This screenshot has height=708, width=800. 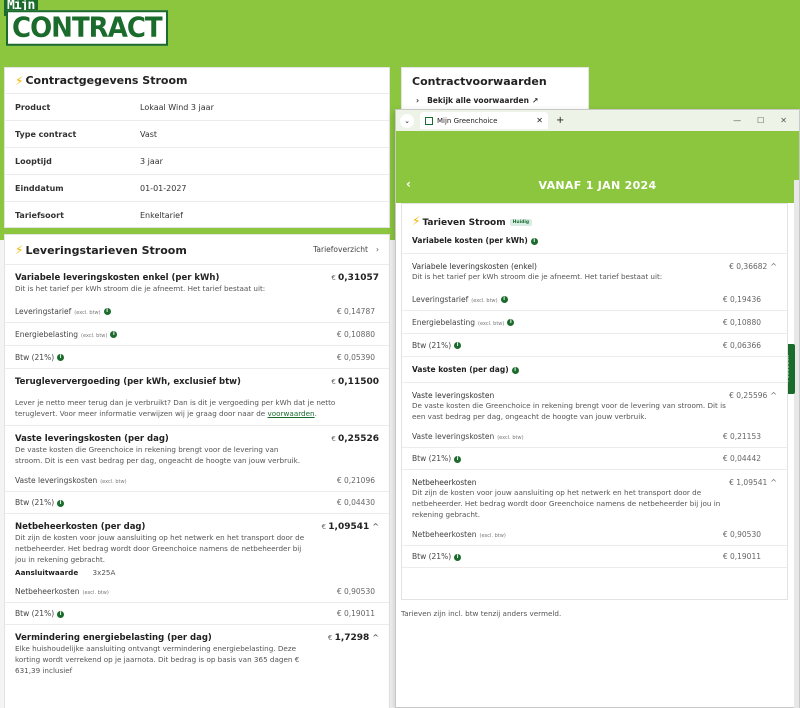 I want to click on rate-row-value: € 0,14787, so click(x=355, y=311).